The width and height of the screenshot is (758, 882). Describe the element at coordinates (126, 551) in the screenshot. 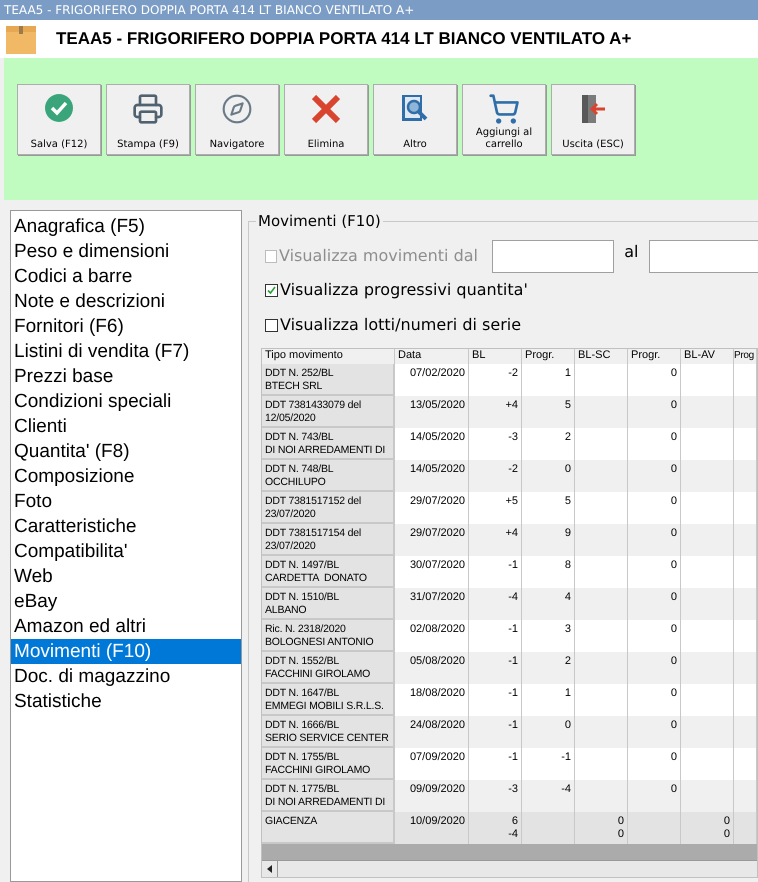

I see `section-item: Compatibilita'` at that location.